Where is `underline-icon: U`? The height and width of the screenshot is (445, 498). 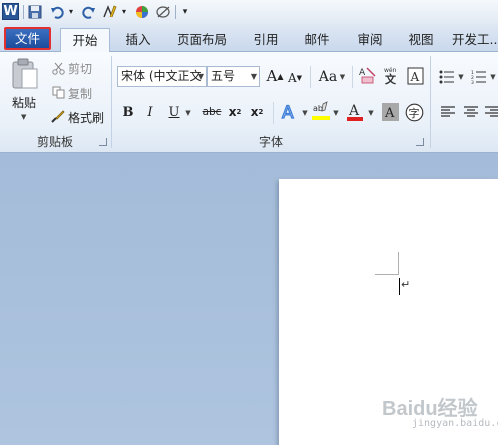
underline-icon: U is located at coordinates (174, 112).